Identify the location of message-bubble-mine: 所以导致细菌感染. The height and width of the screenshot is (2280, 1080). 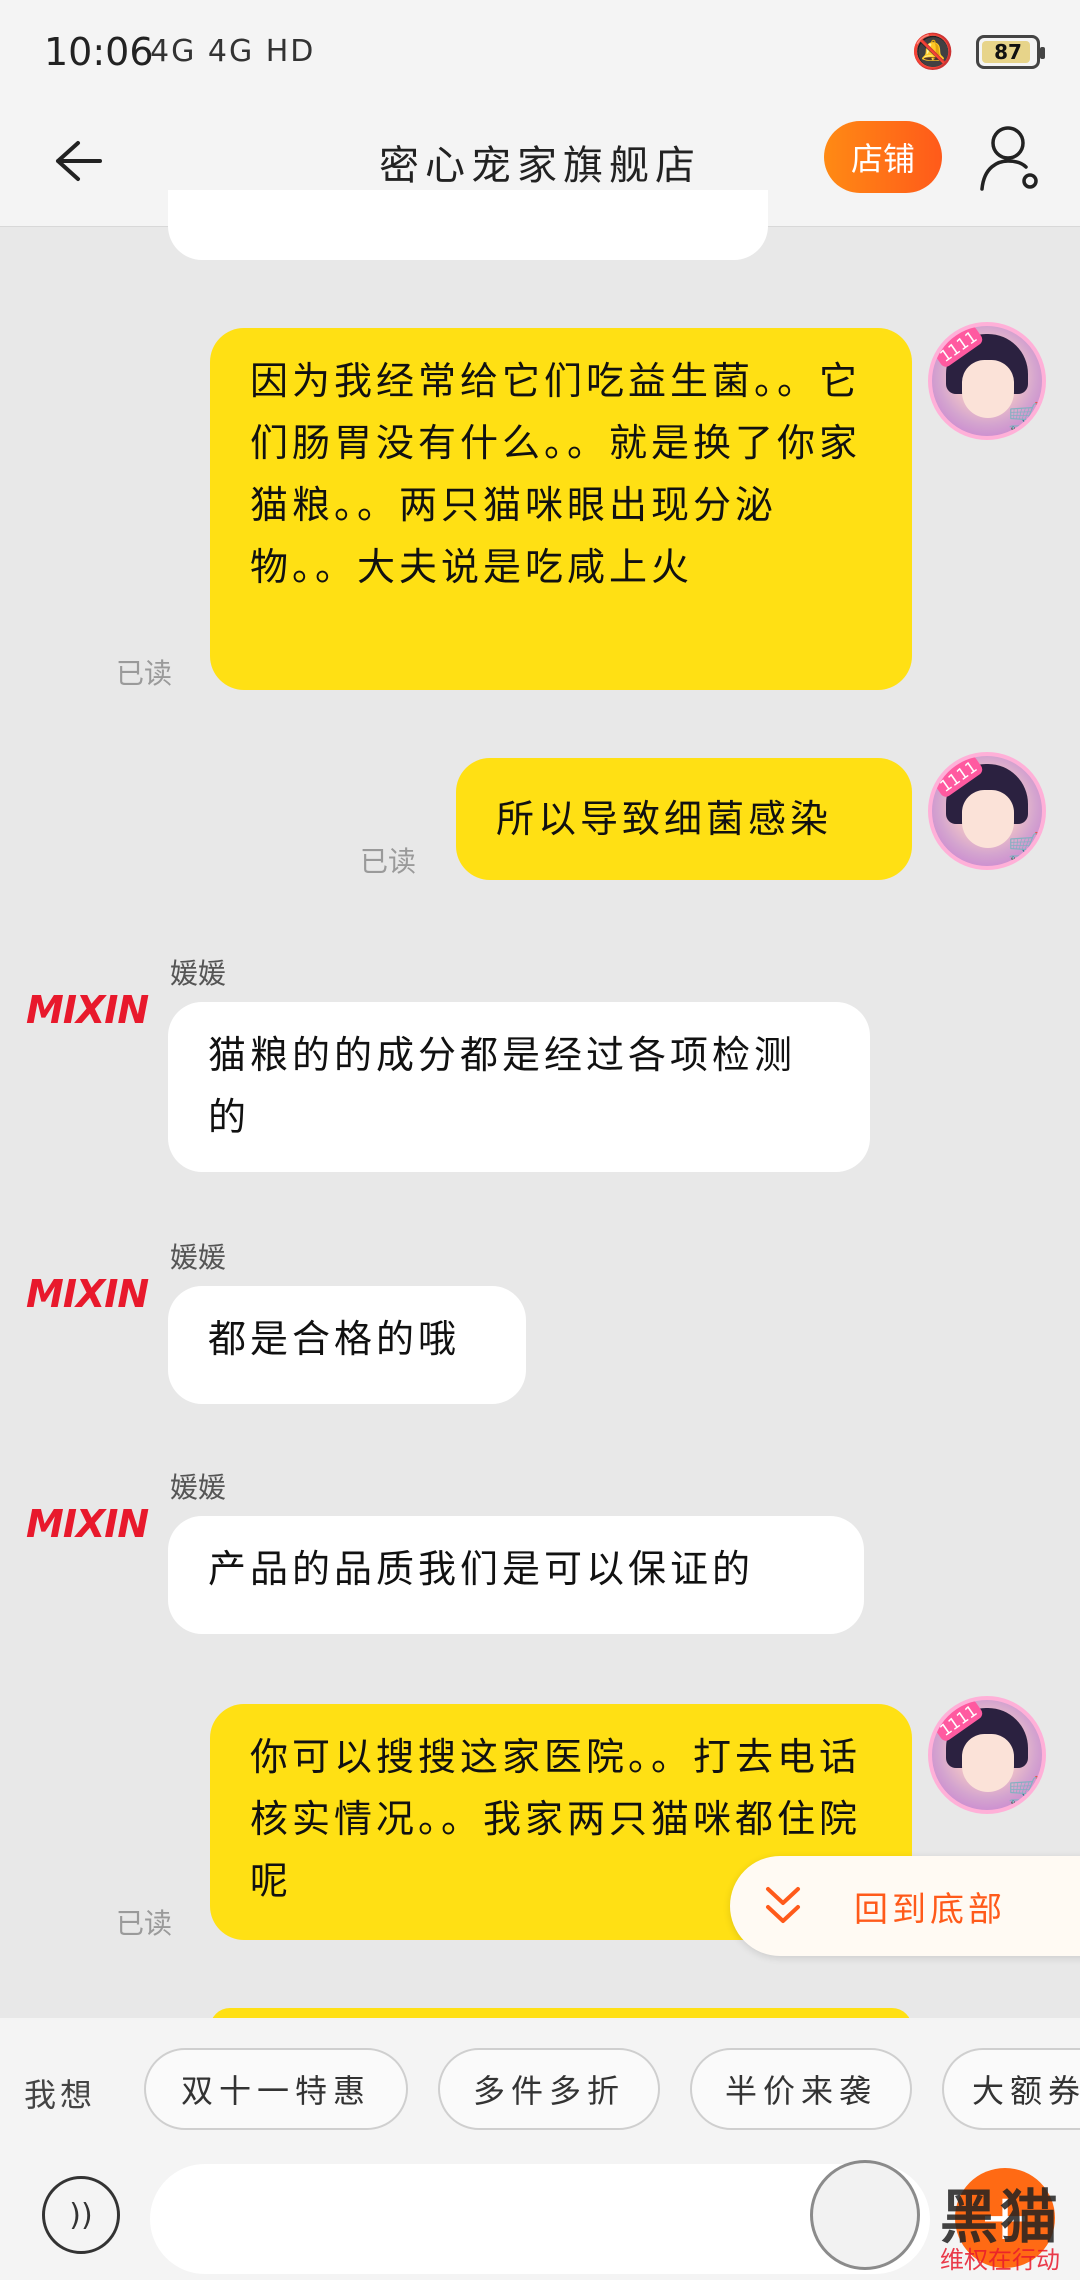
(684, 819).